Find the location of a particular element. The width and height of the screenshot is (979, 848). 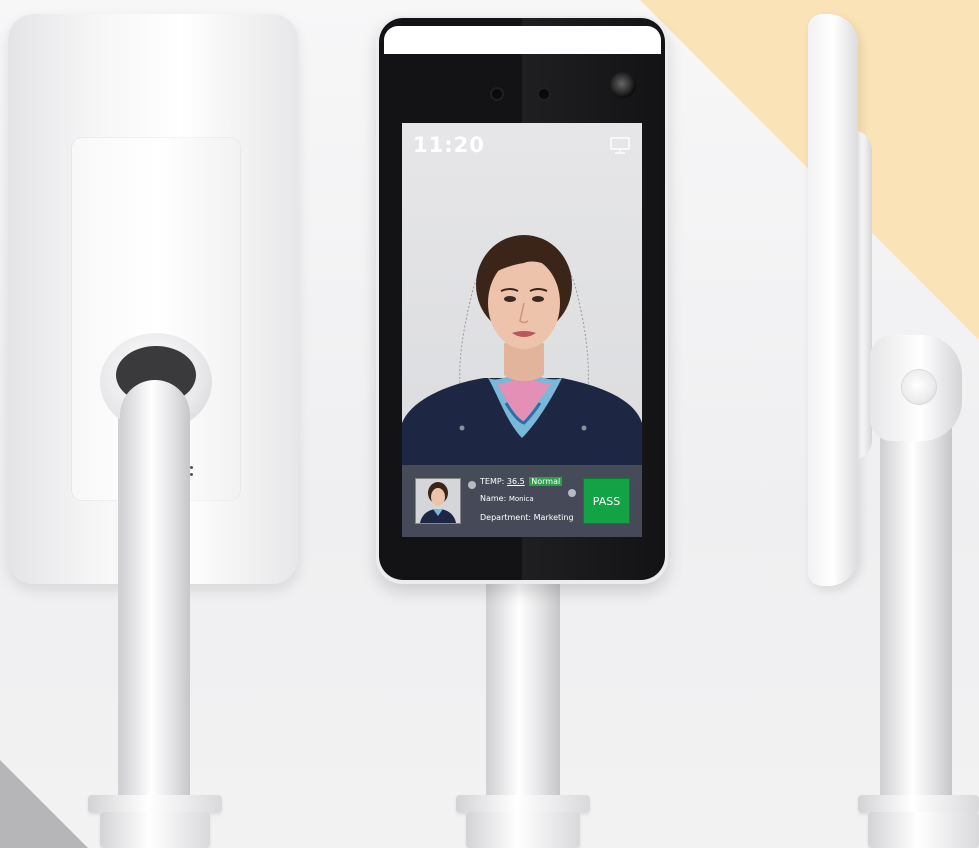

light-sensor-icon is located at coordinates (544, 94).